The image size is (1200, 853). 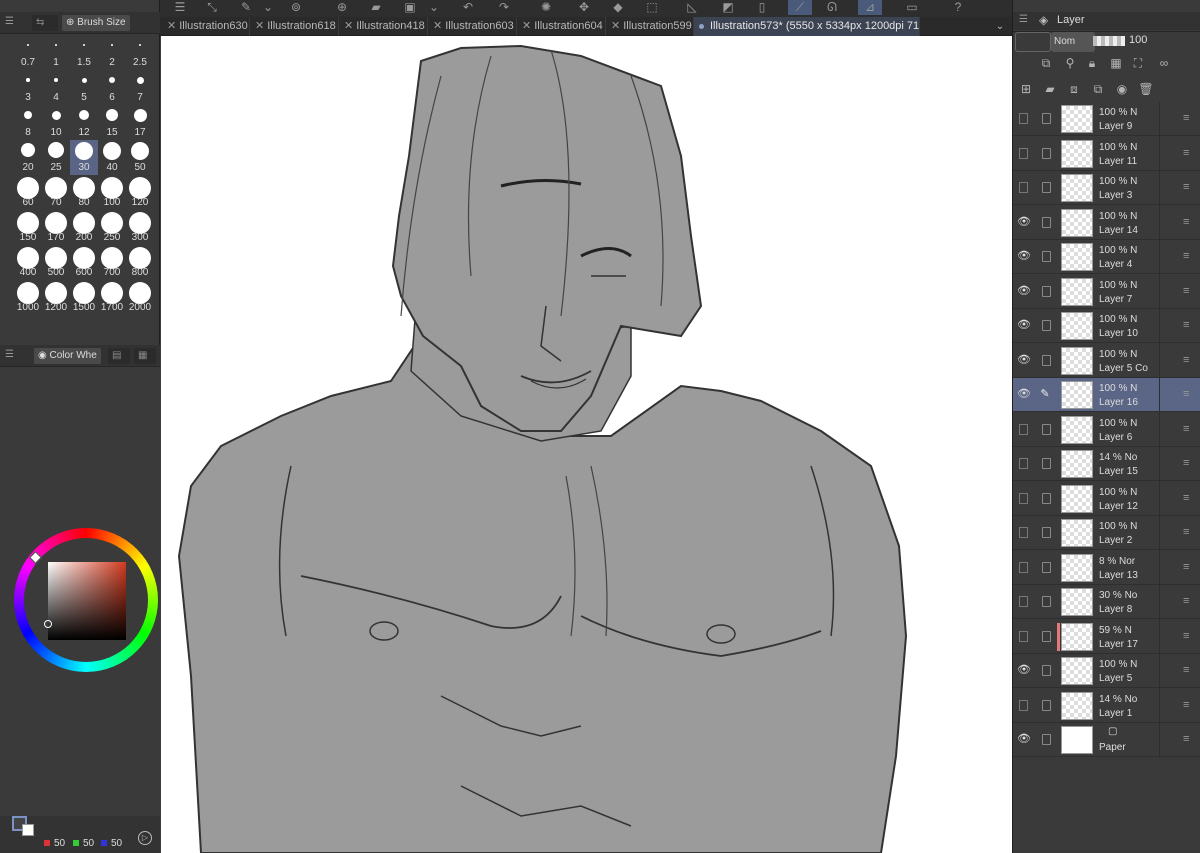 What do you see at coordinates (84, 52) in the screenshot?
I see `brush-size-1.5: 1.5` at bounding box center [84, 52].